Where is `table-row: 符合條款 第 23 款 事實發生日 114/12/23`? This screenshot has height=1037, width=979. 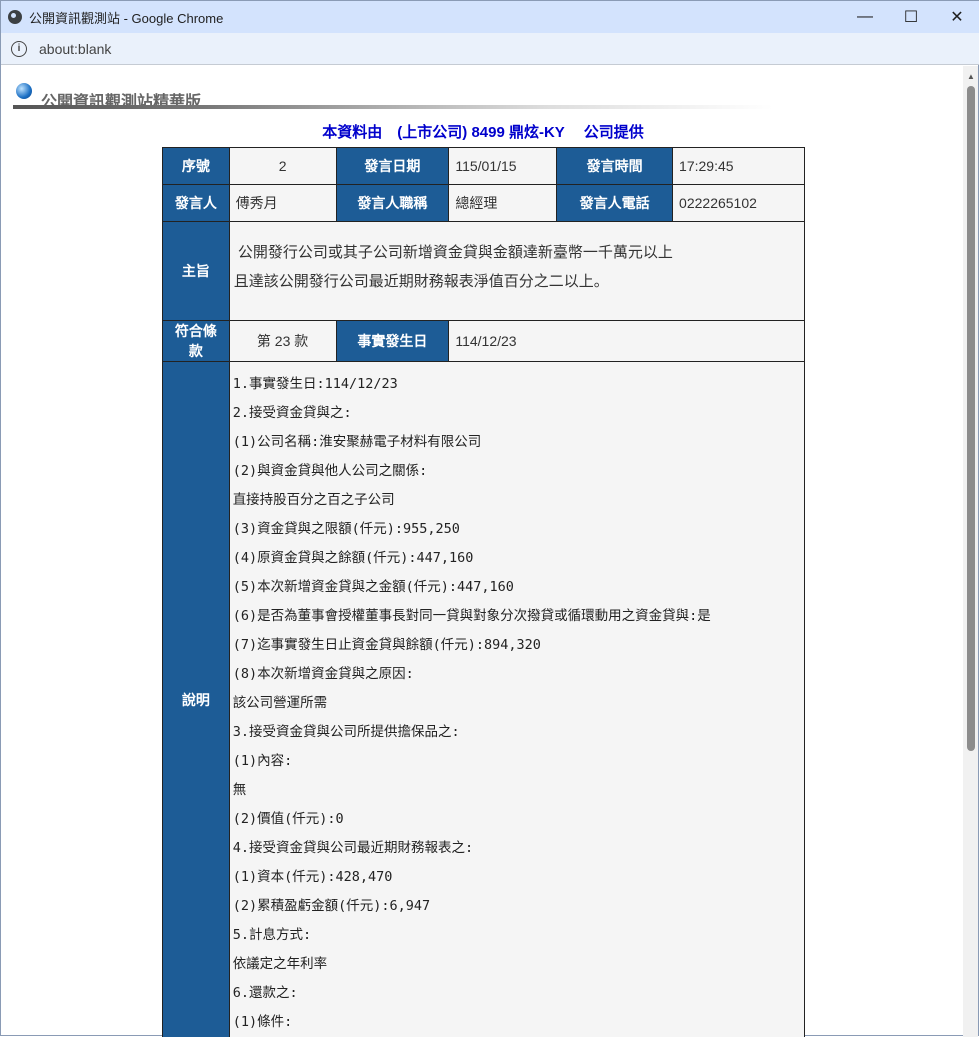
table-row: 符合條款 第 23 款 事實發生日 114/12/23 is located at coordinates (484, 341).